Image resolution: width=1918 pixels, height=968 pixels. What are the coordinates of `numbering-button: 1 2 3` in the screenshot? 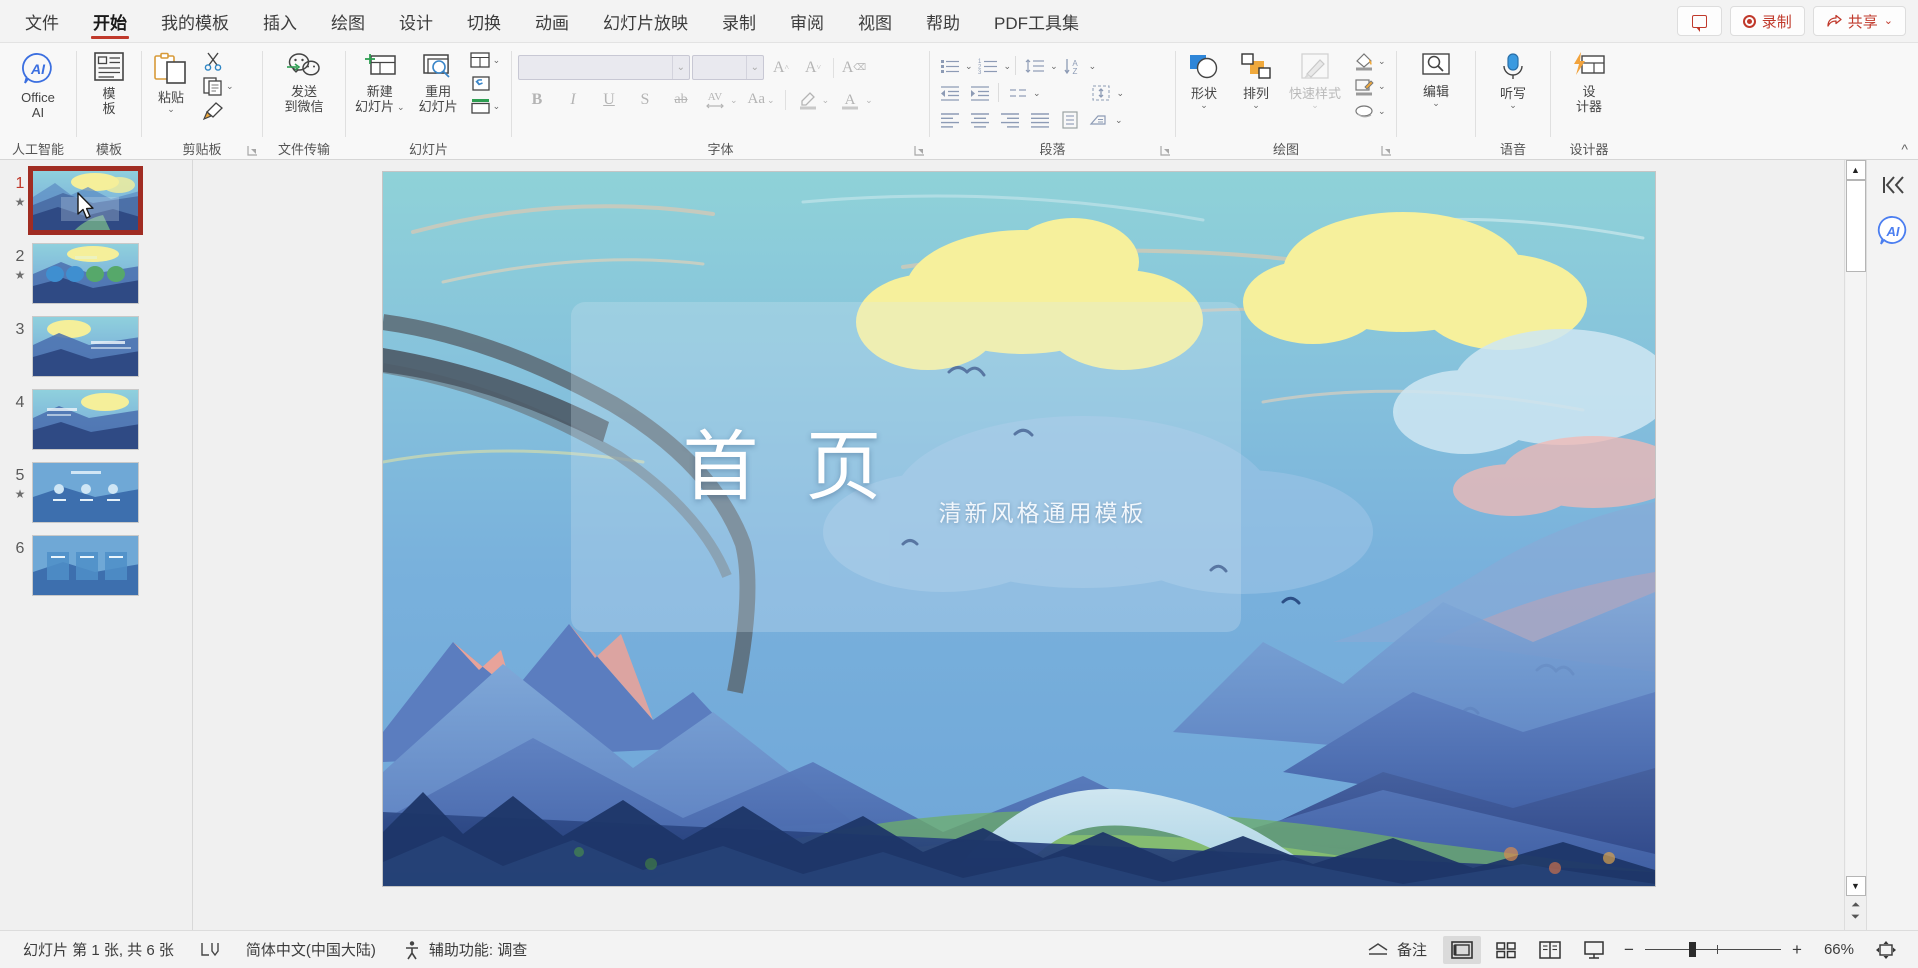 It's located at (988, 65).